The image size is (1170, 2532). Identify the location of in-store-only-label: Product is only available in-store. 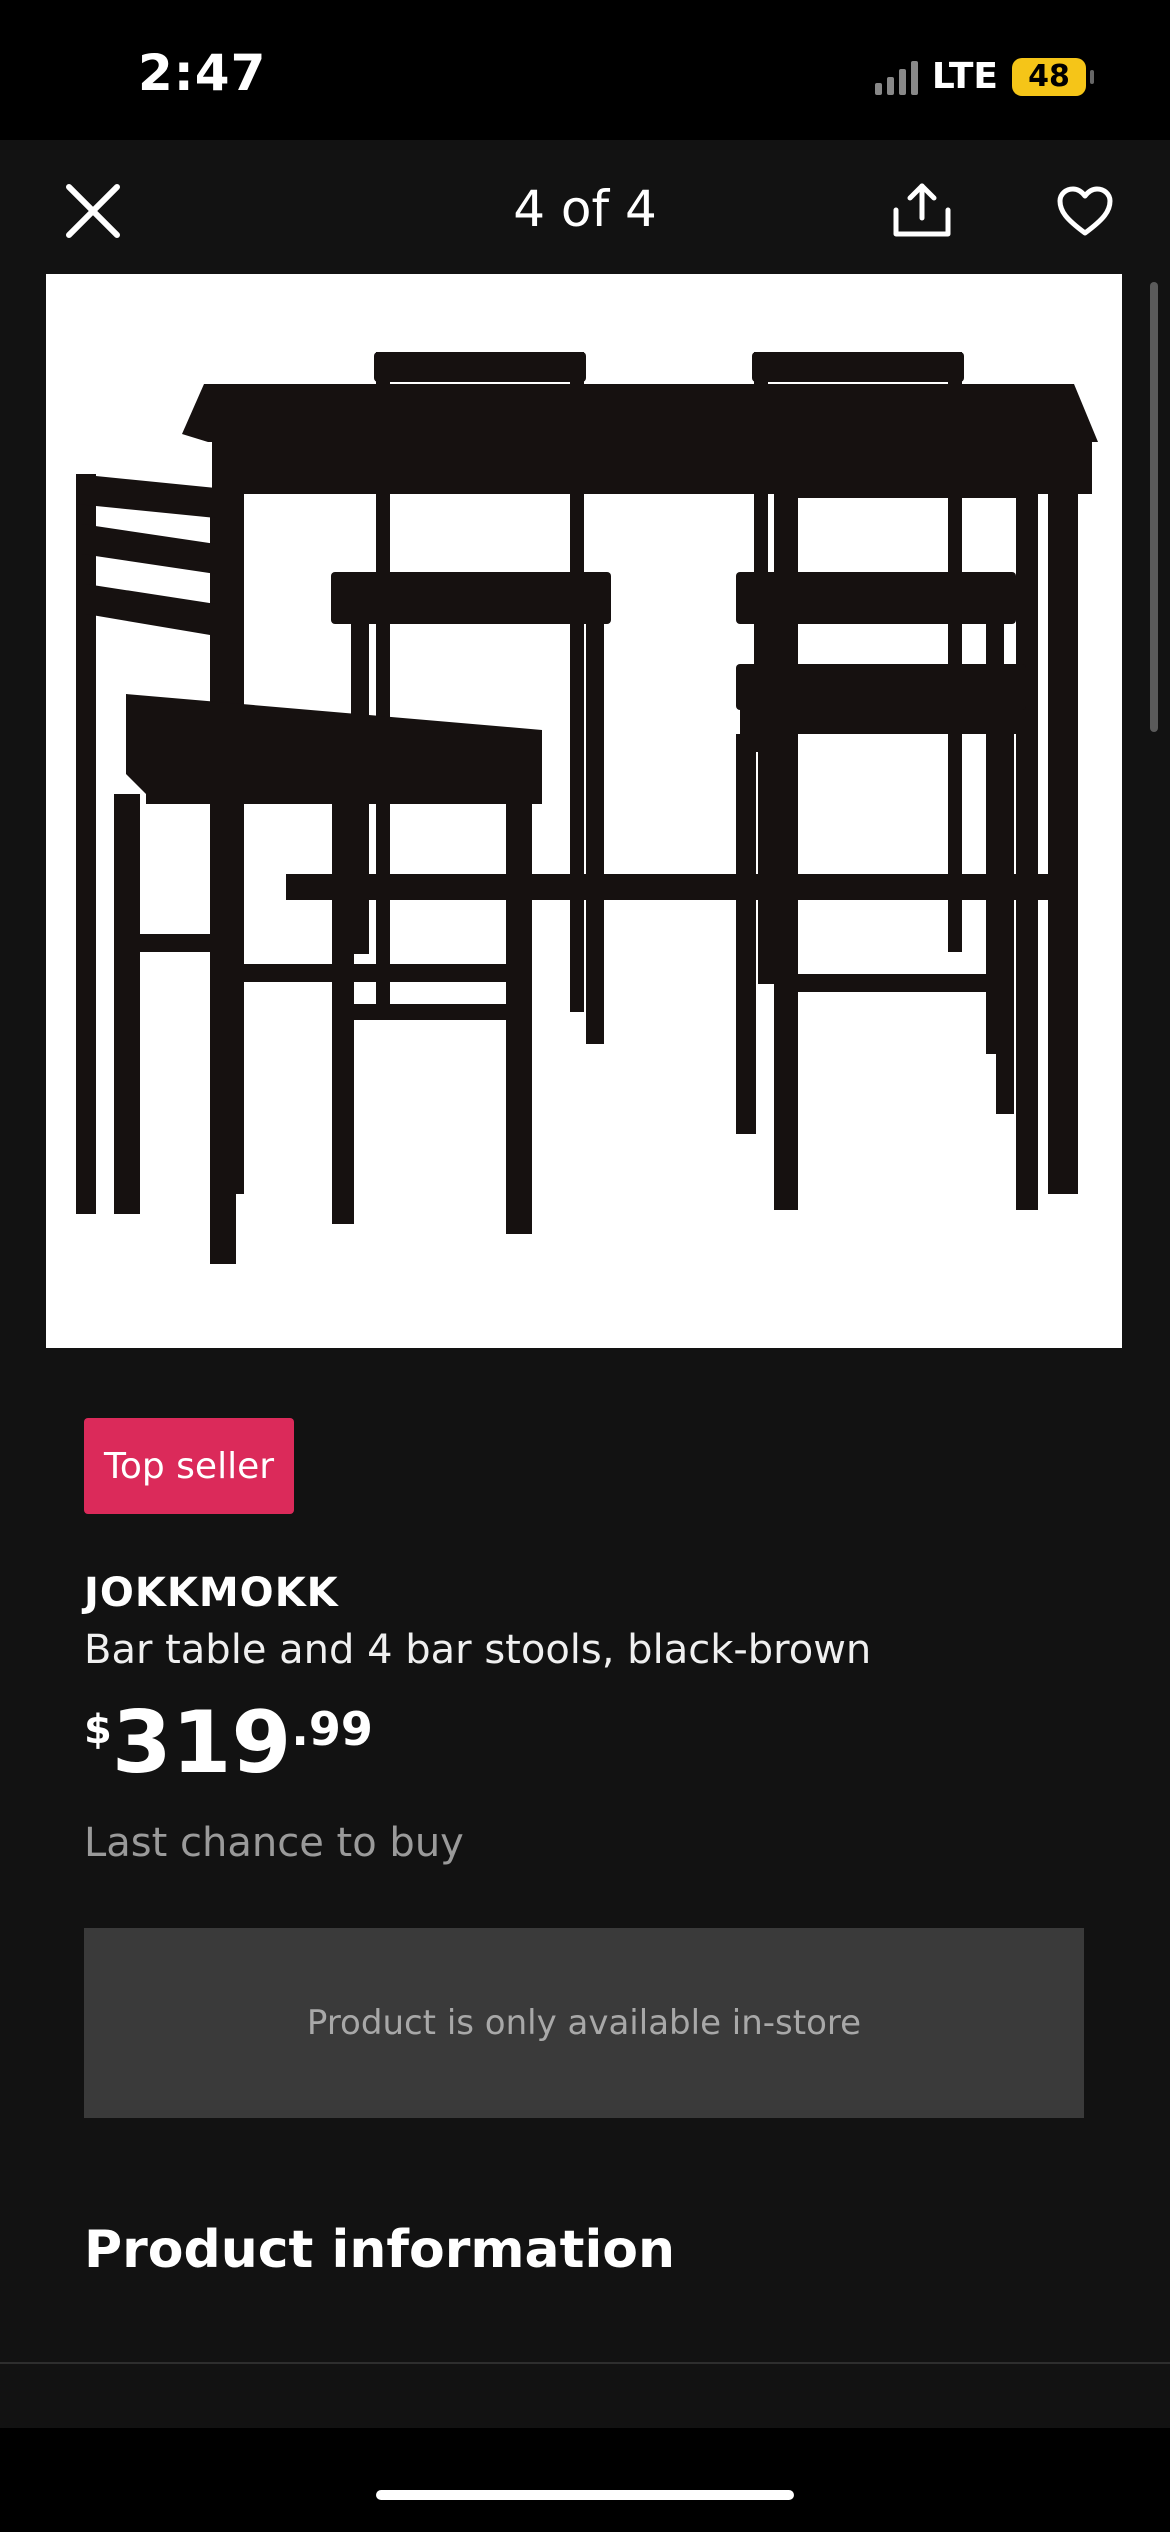
(584, 2023).